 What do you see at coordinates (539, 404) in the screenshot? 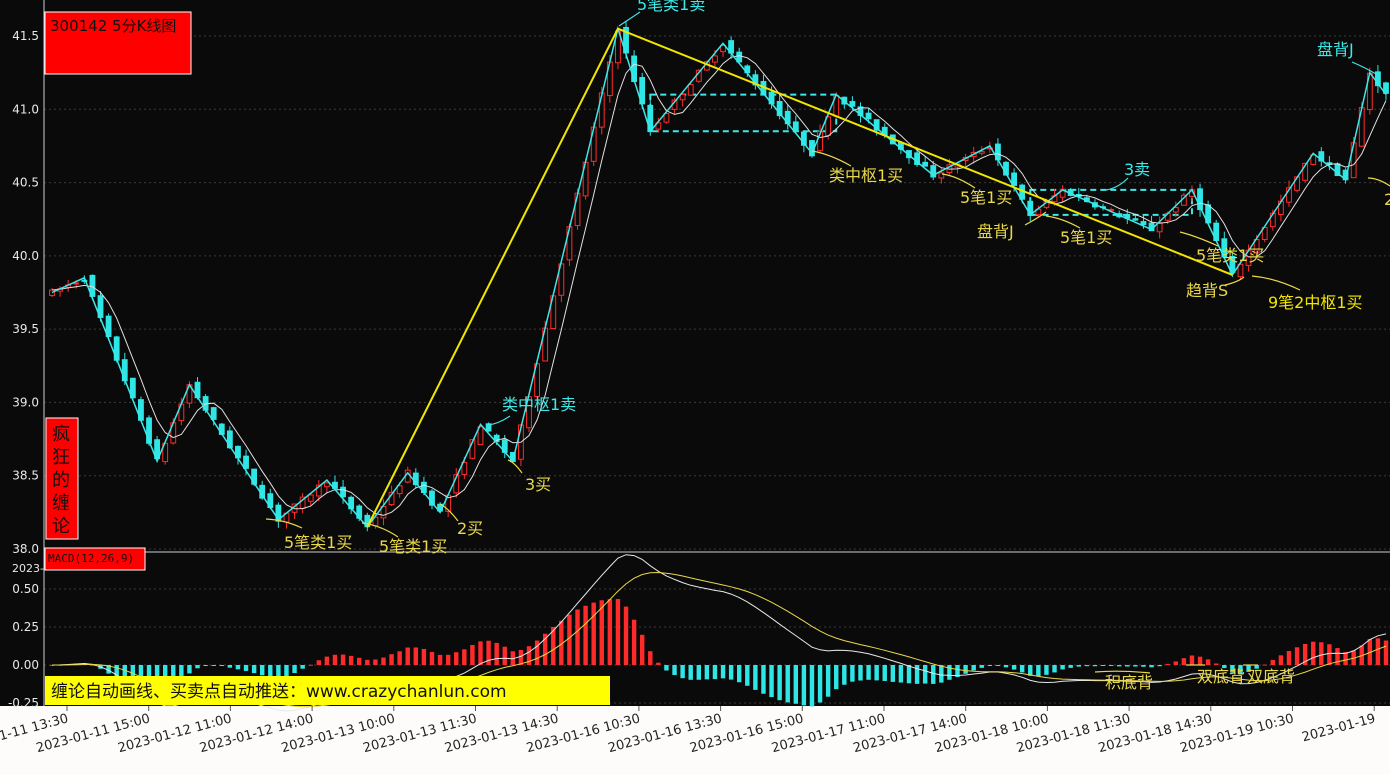
I see `annotation-zhongshu-1mai: 类中枢1卖` at bounding box center [539, 404].